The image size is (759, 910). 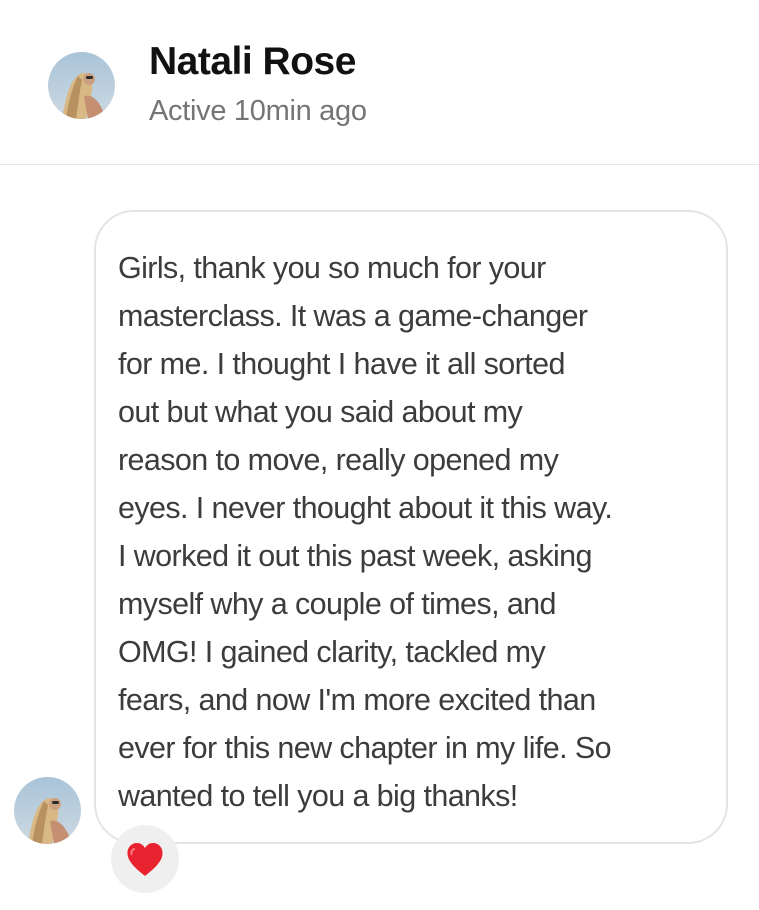 I want to click on heart-icon, so click(x=145, y=859).